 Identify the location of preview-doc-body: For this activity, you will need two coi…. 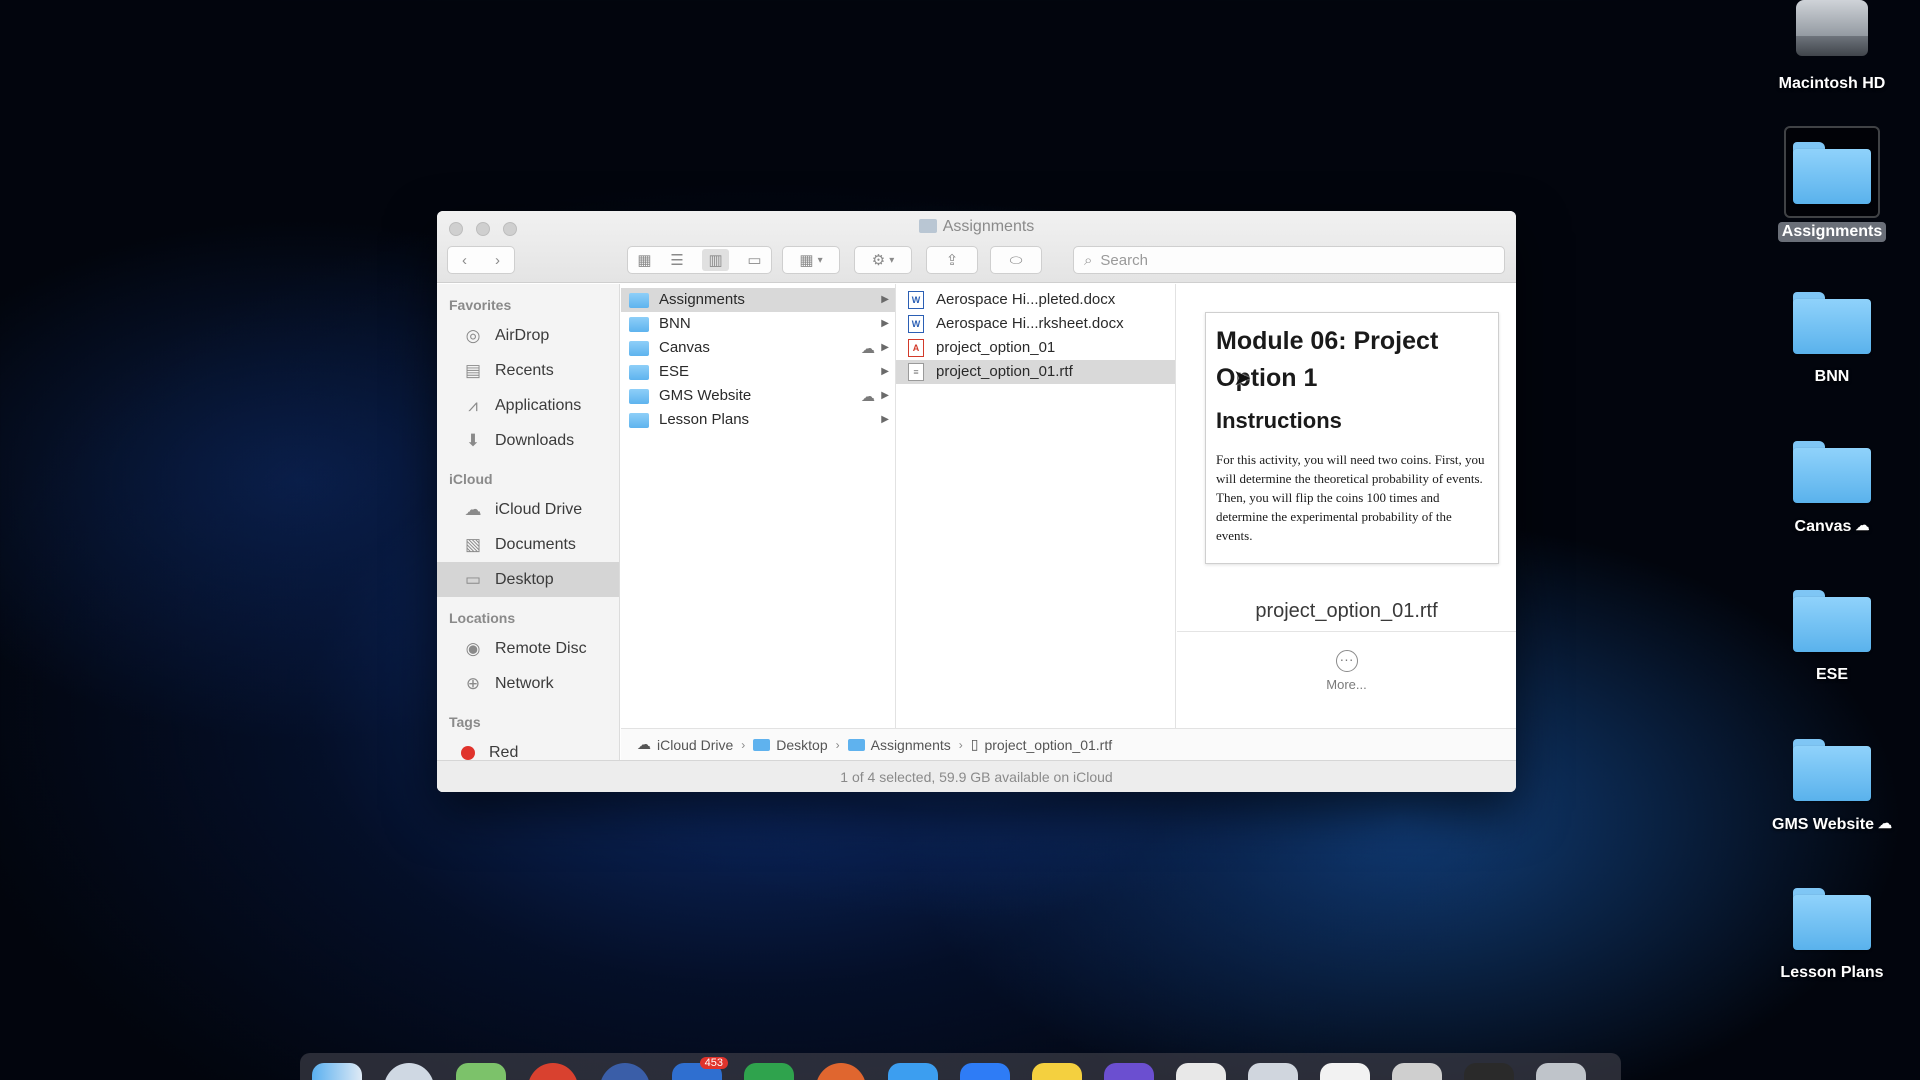
(1350, 497).